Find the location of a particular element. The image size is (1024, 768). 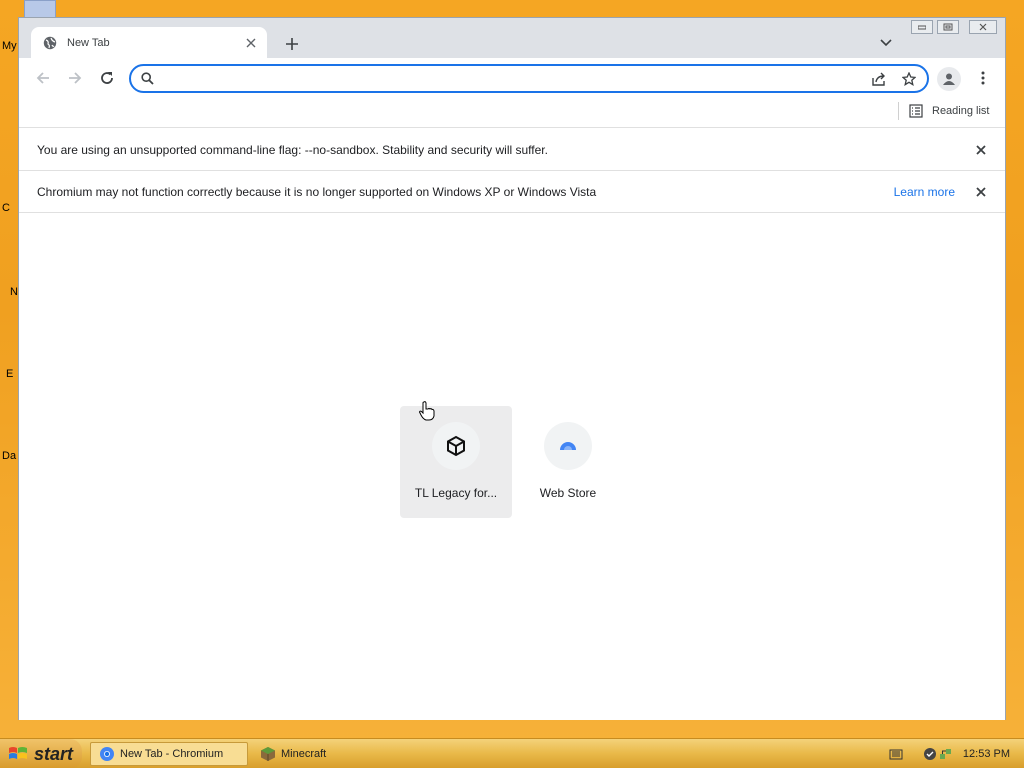

desktop-icon-label: C is located at coordinates (6, 208).